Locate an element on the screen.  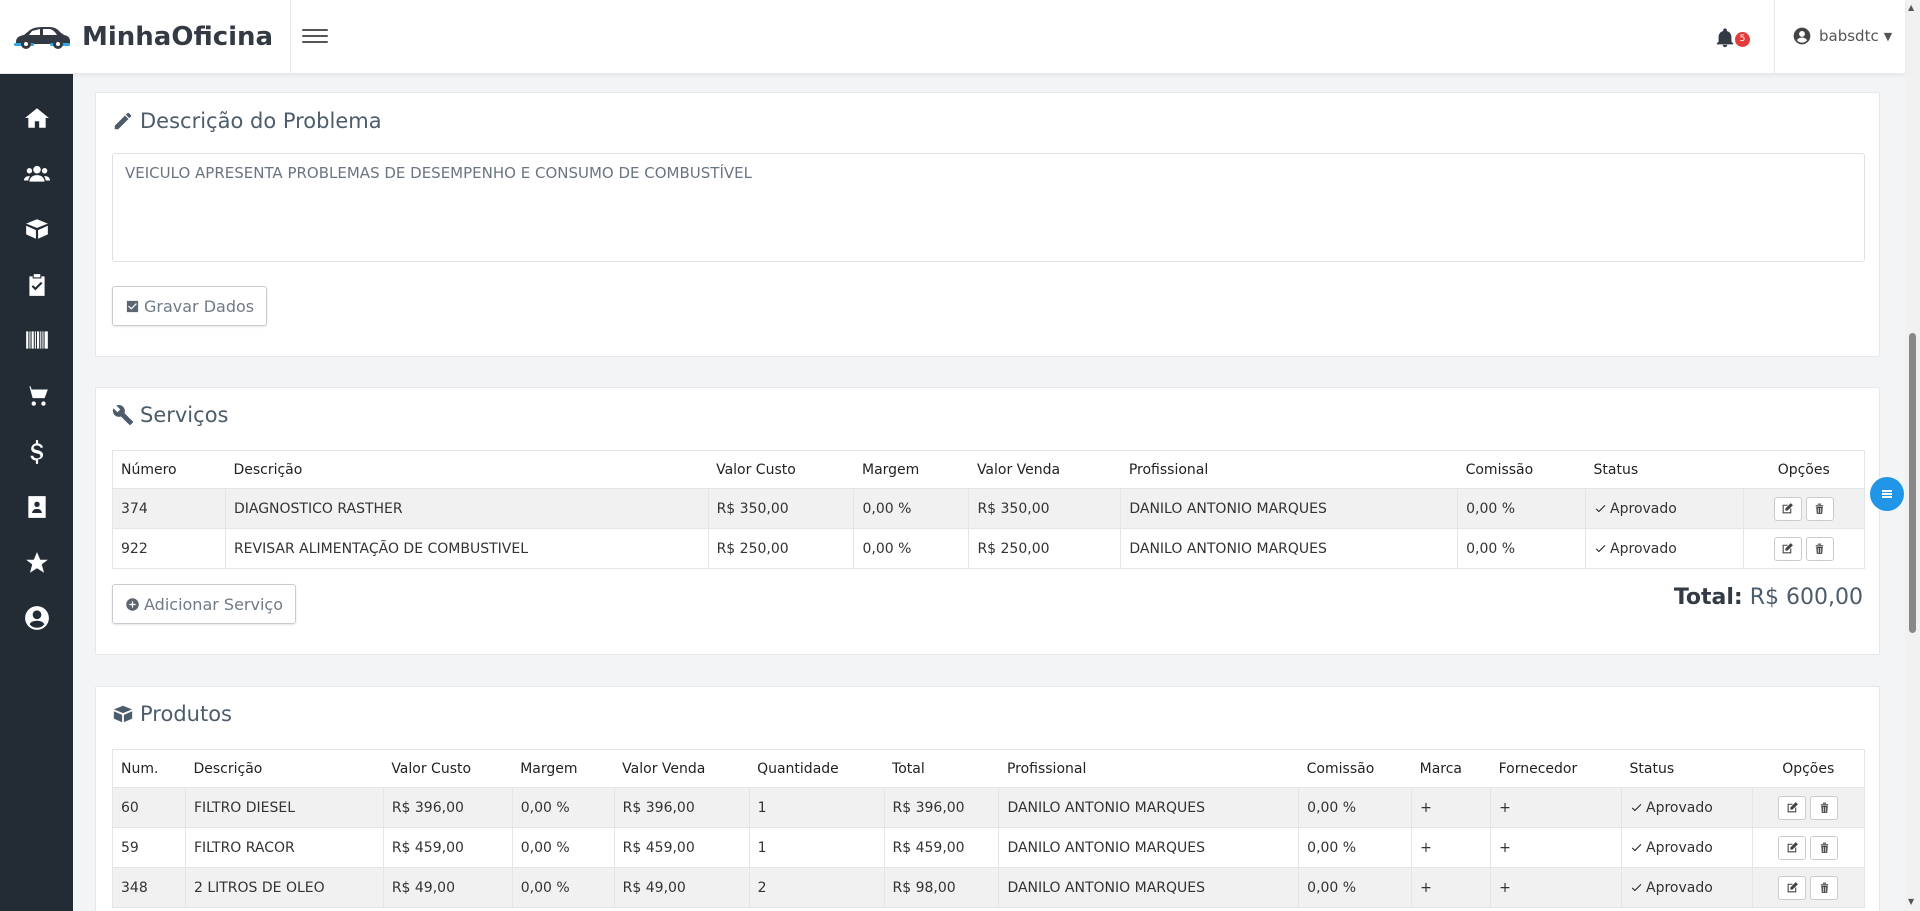
cell-description: FILTRO RACOR is located at coordinates (284, 847).